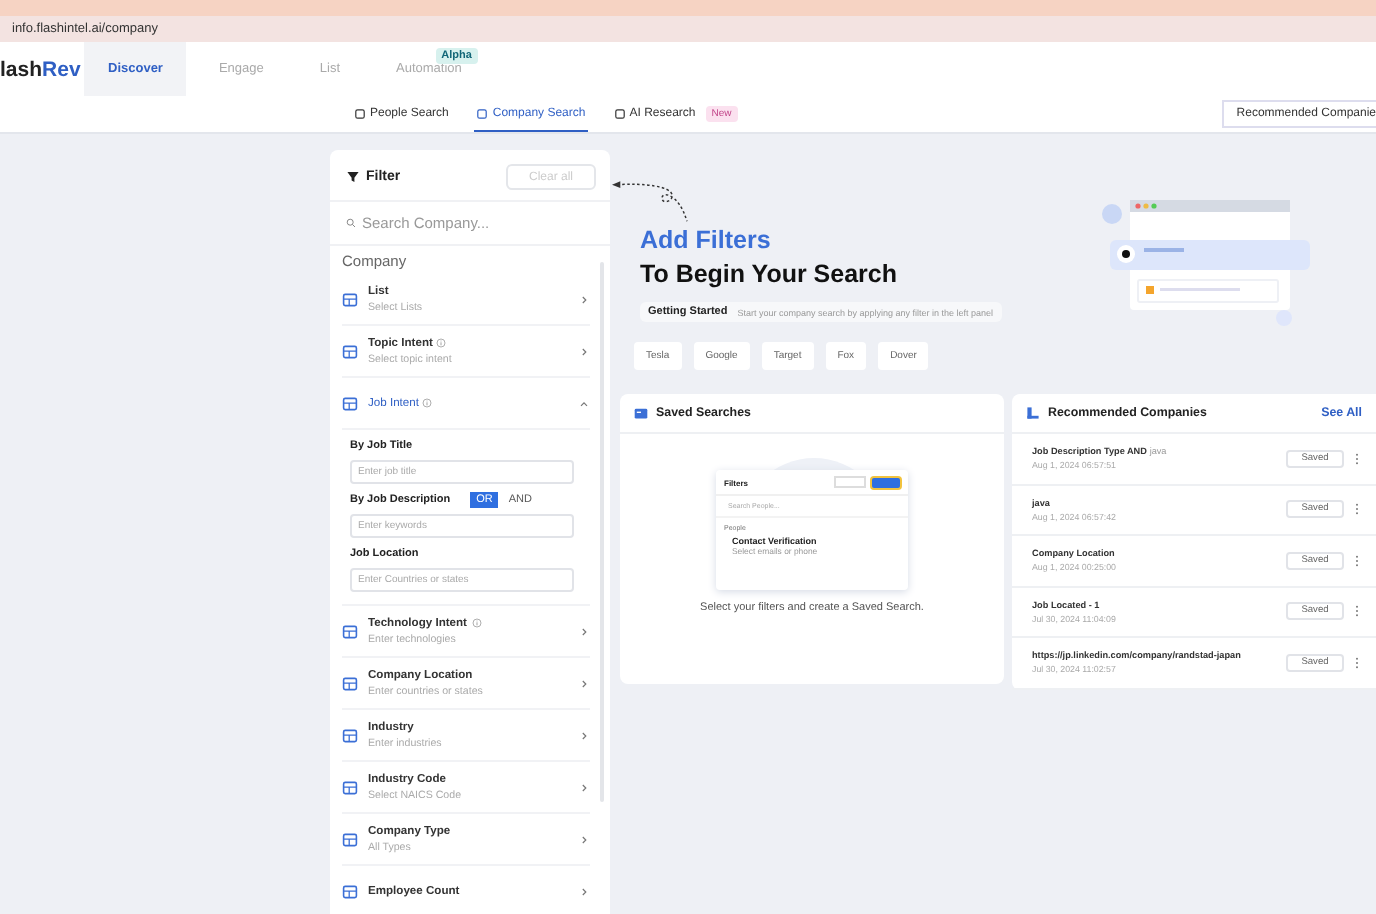  Describe the element at coordinates (40, 70) in the screenshot. I see `logo-text: lashRev` at that location.